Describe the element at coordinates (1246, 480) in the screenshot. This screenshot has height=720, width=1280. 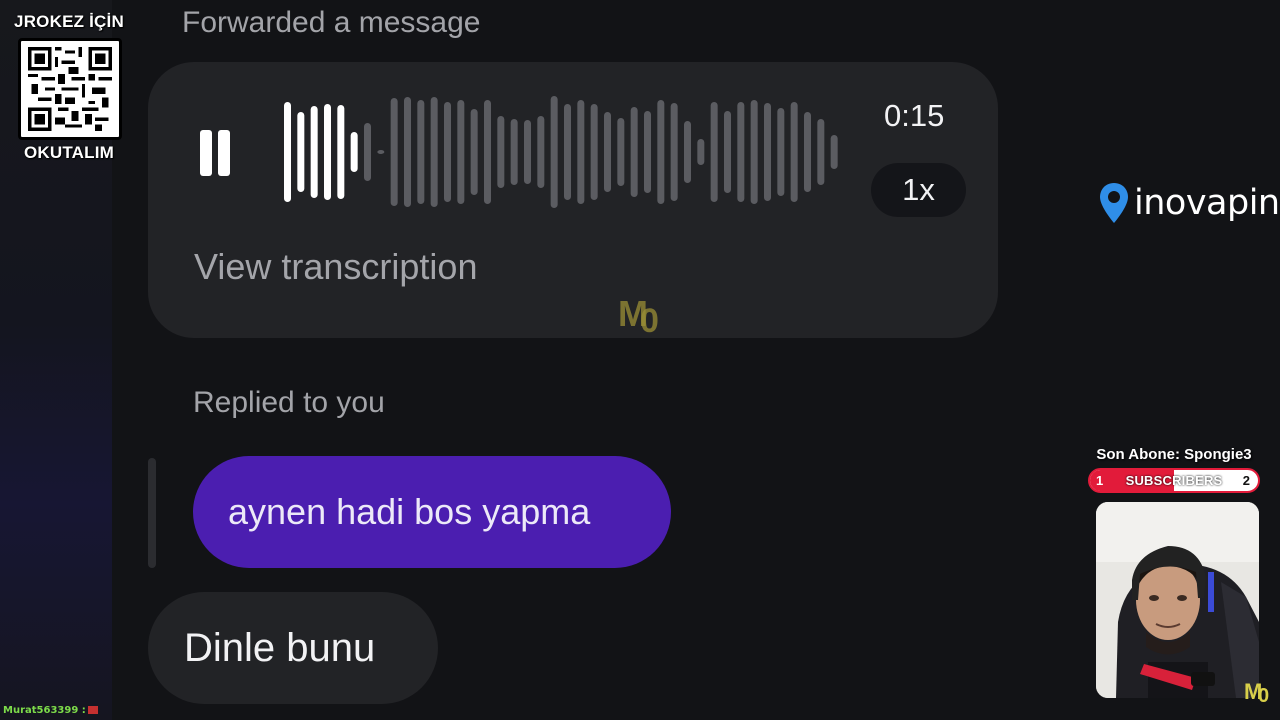
I see `subscriber-goal-target: 2` at that location.